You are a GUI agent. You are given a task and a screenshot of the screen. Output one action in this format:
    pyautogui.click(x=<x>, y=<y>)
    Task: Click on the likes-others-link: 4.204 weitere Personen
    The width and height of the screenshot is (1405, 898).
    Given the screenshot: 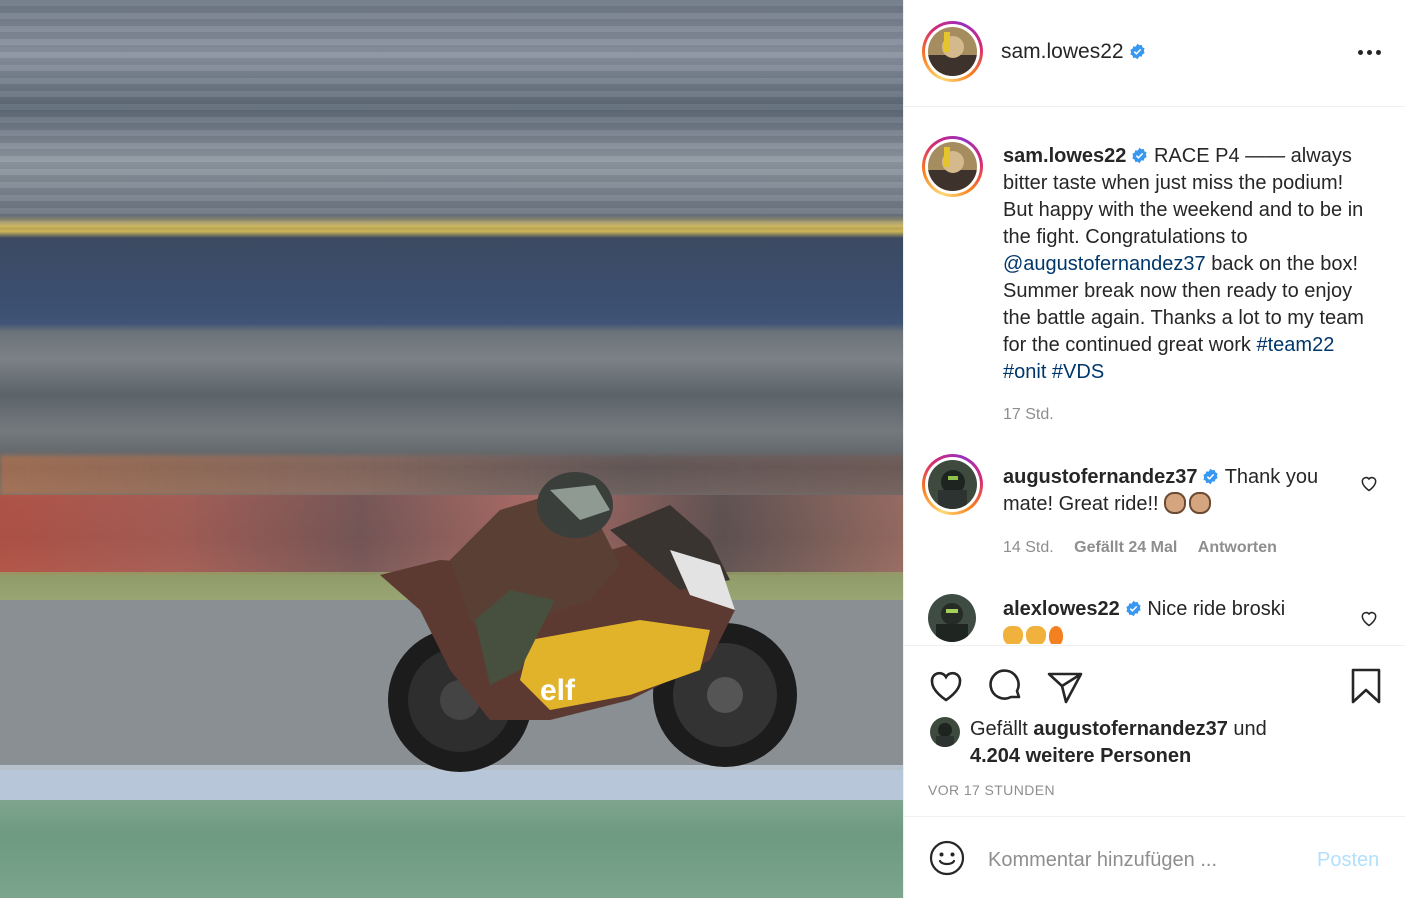 What is the action you would take?
    pyautogui.click(x=1080, y=756)
    